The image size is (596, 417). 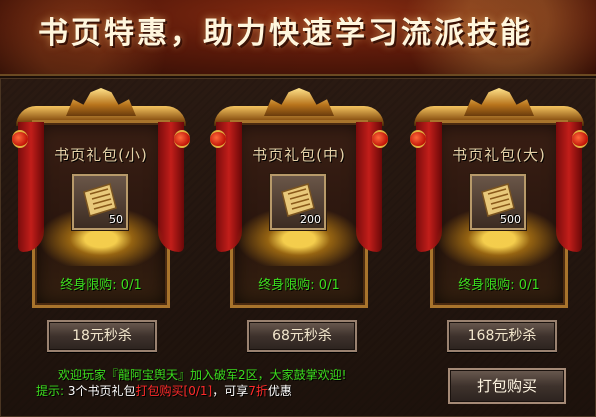 I want to click on pack-name: 书页礼包(小), so click(x=101, y=155).